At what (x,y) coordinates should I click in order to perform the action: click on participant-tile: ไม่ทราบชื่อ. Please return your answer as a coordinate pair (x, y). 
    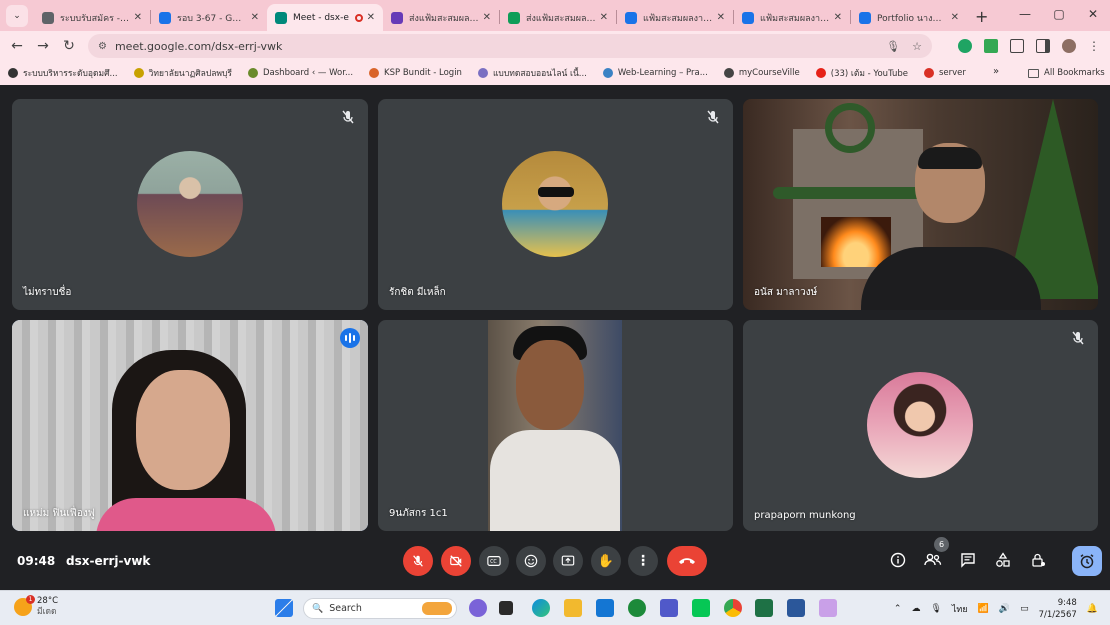
    Looking at the image, I should click on (190, 204).